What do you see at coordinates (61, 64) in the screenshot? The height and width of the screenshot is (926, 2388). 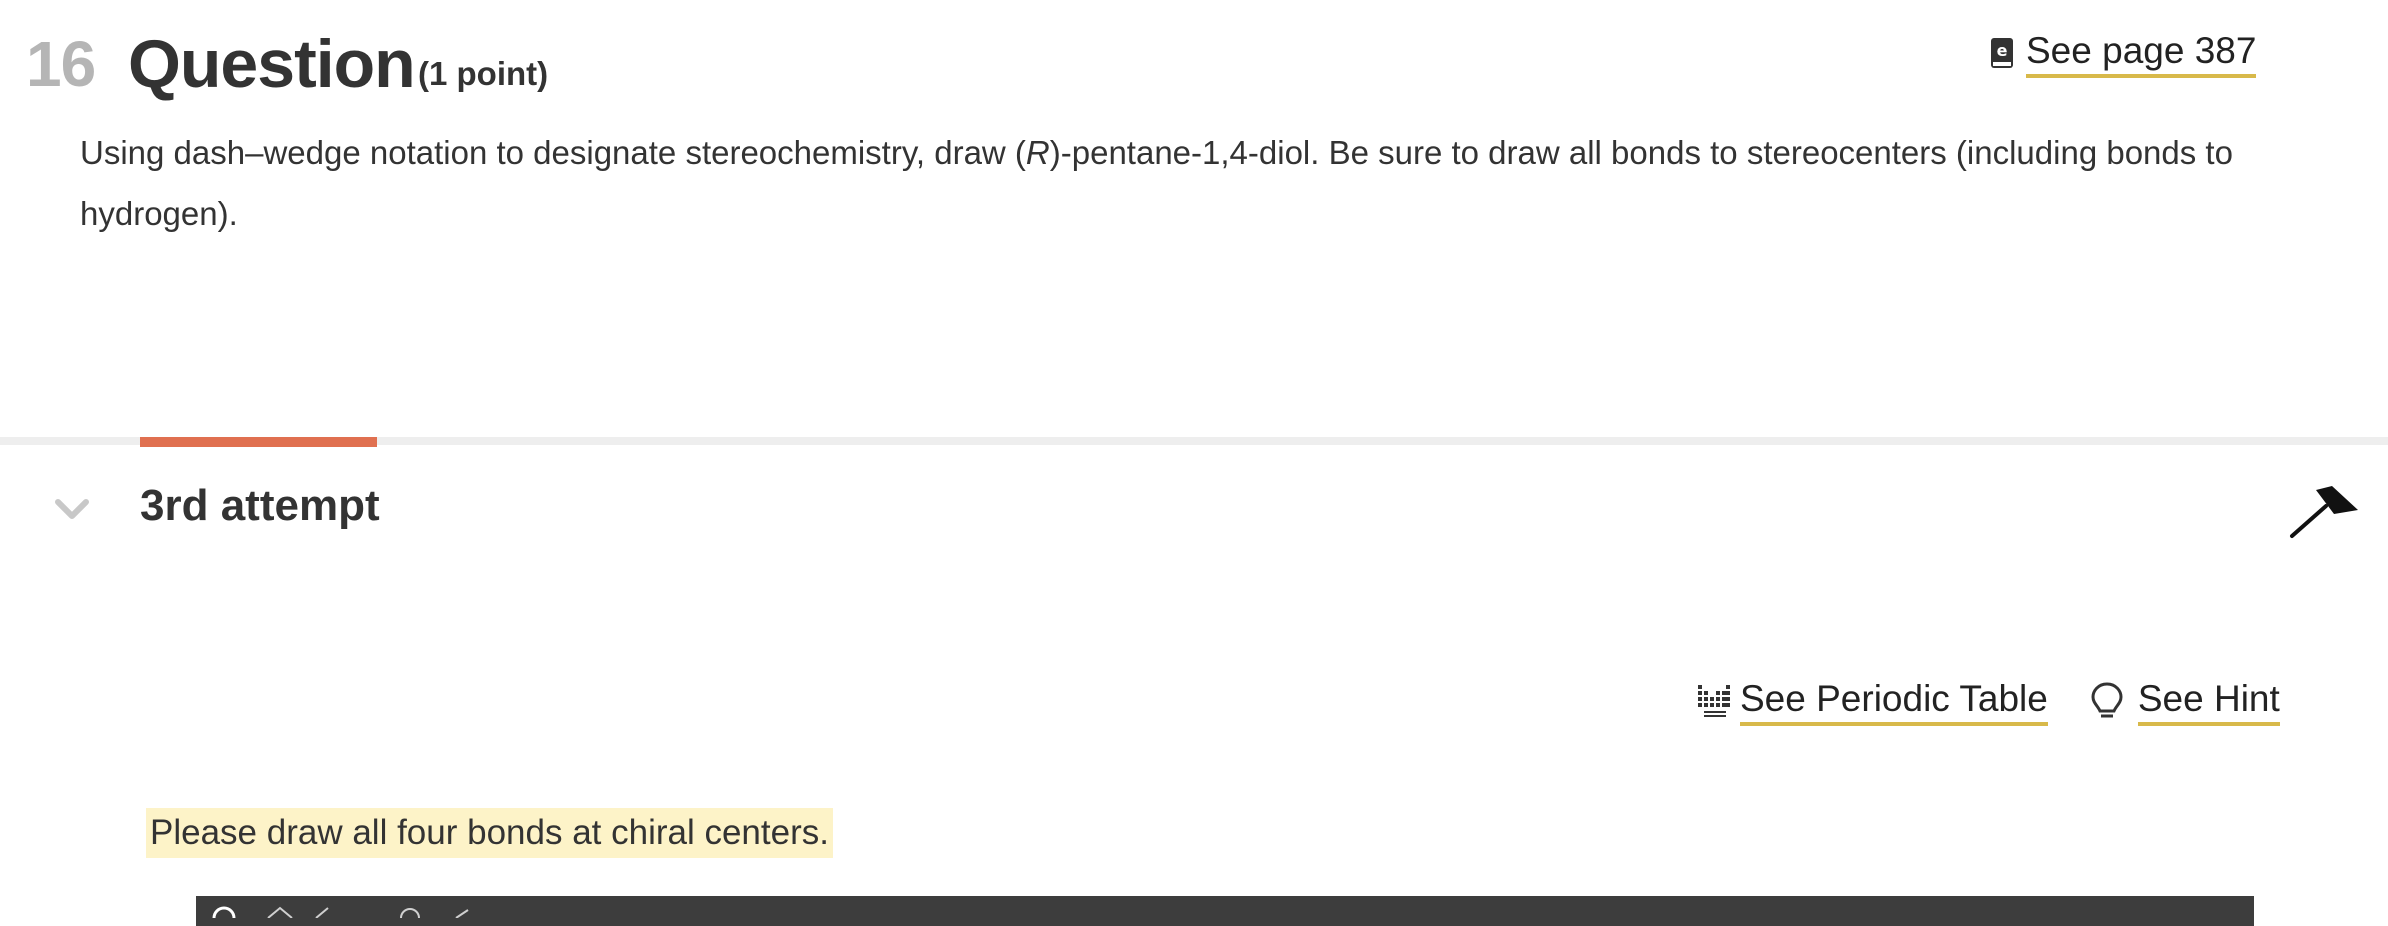 I see `question-number: 16` at bounding box center [61, 64].